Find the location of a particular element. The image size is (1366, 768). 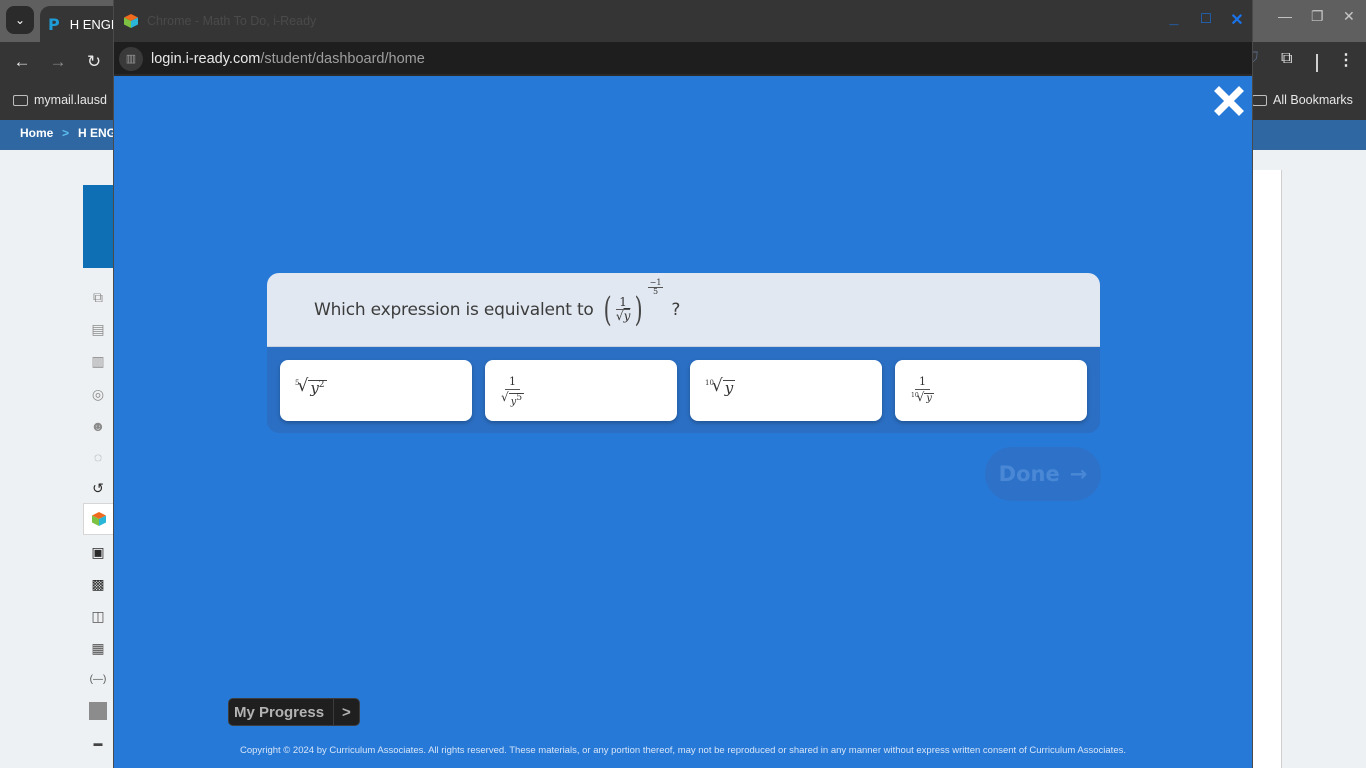

my-progress-label: My Progress is located at coordinates (282, 712).